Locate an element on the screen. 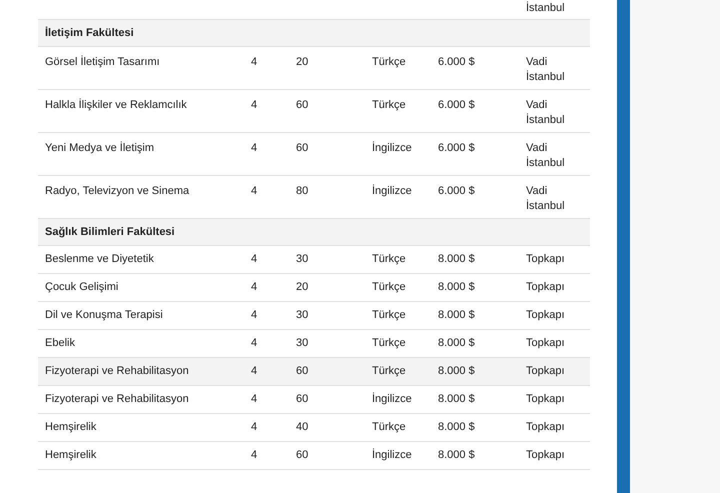 The height and width of the screenshot is (493, 720). faculty-name: İletişim Fakültesi is located at coordinates (89, 32).